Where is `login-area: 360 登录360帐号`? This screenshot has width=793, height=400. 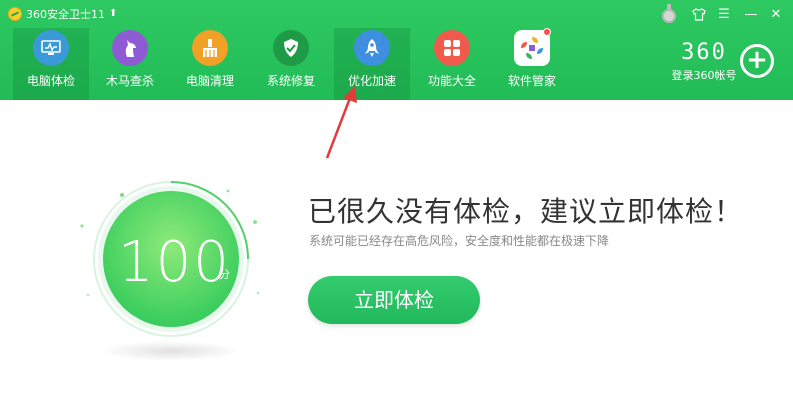 login-area: 360 登录360帐号 is located at coordinates (704, 62).